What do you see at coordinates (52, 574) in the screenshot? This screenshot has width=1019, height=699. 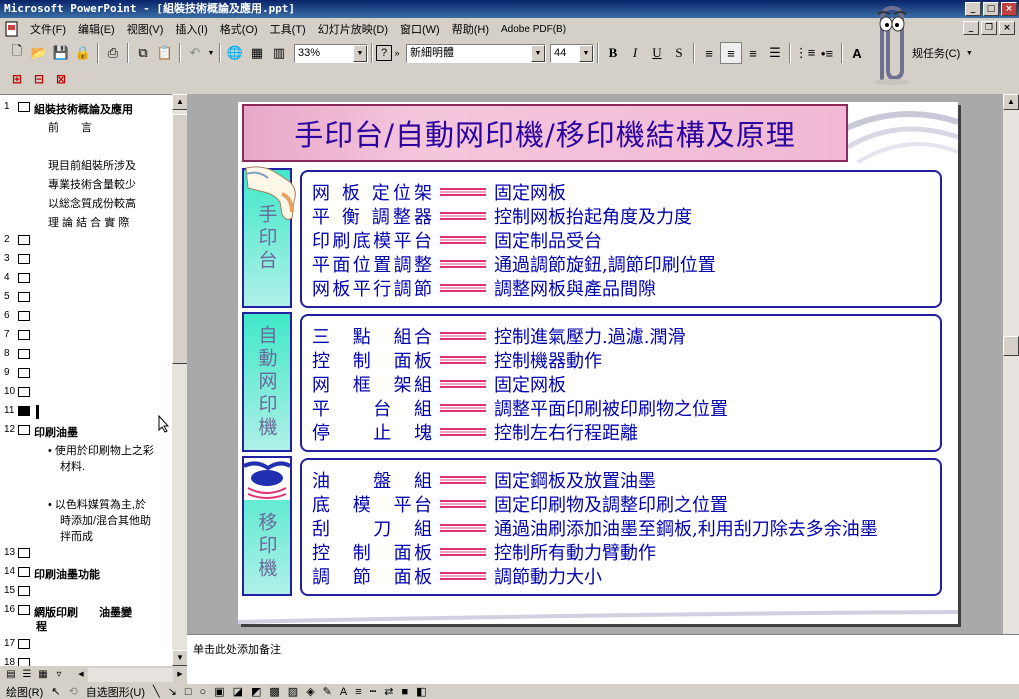 I see `outline-slide-14: 14 印刷油墨功能` at bounding box center [52, 574].